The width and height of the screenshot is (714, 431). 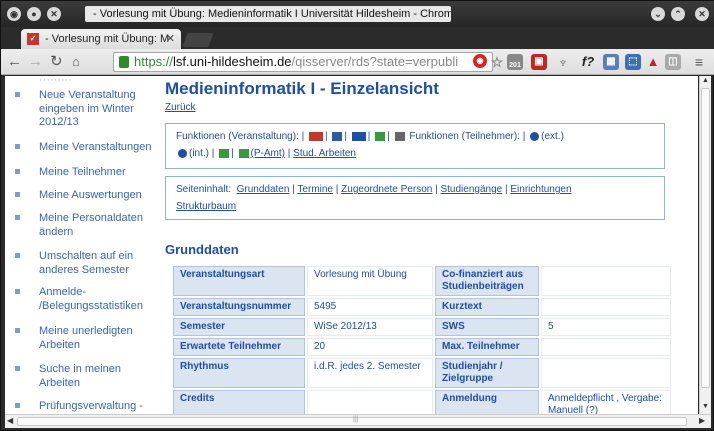 What do you see at coordinates (180, 107) in the screenshot?
I see `back-link: Zurück` at bounding box center [180, 107].